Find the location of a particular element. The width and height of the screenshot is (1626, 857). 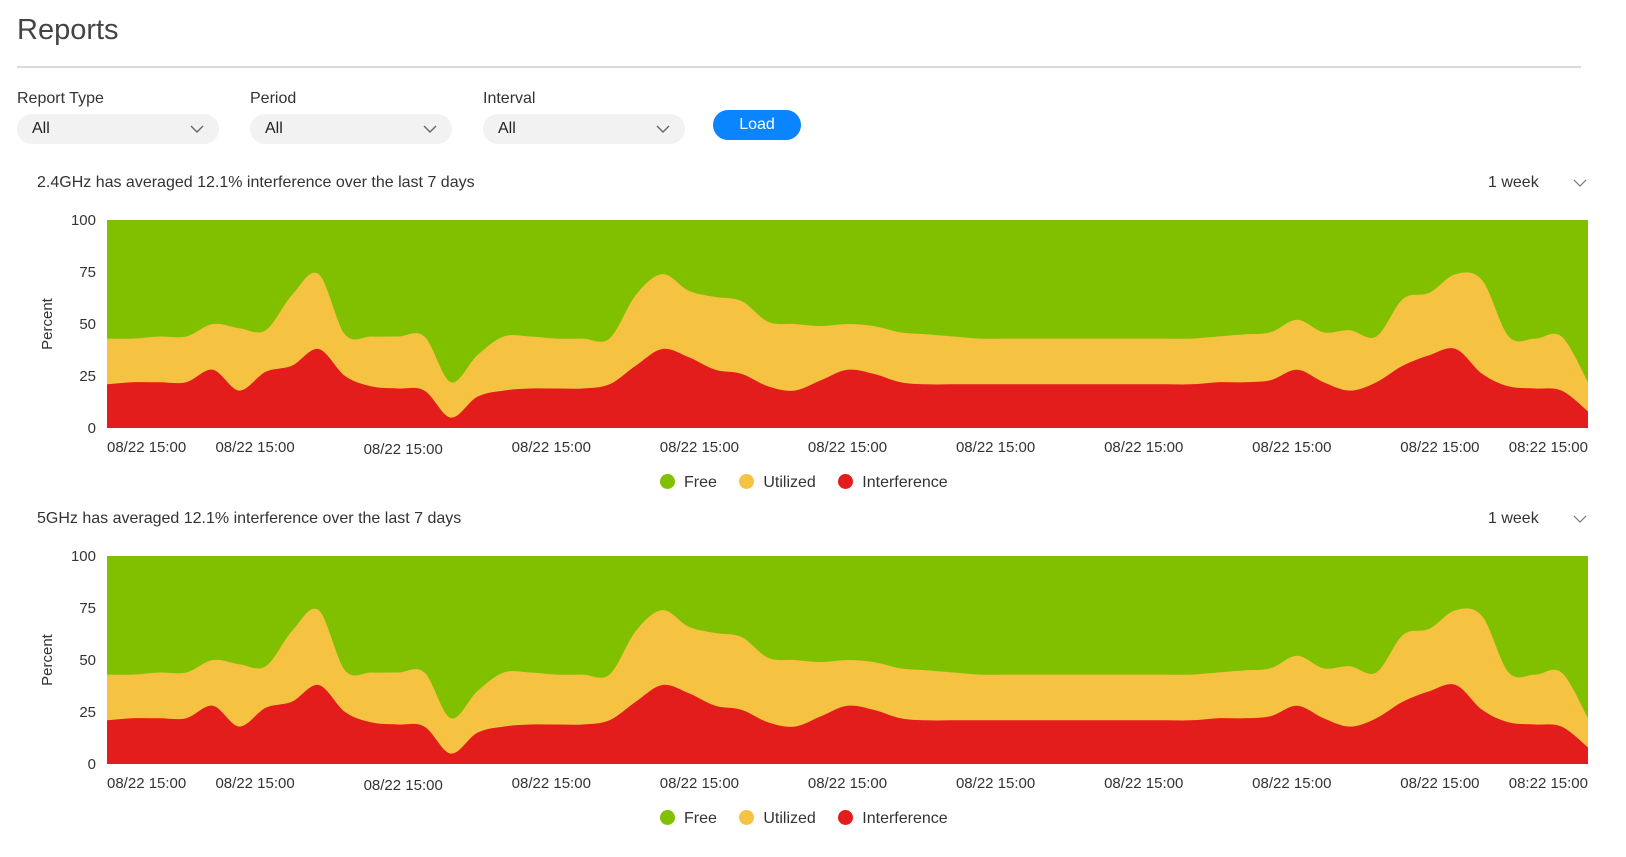

period-label: Period is located at coordinates (273, 98).